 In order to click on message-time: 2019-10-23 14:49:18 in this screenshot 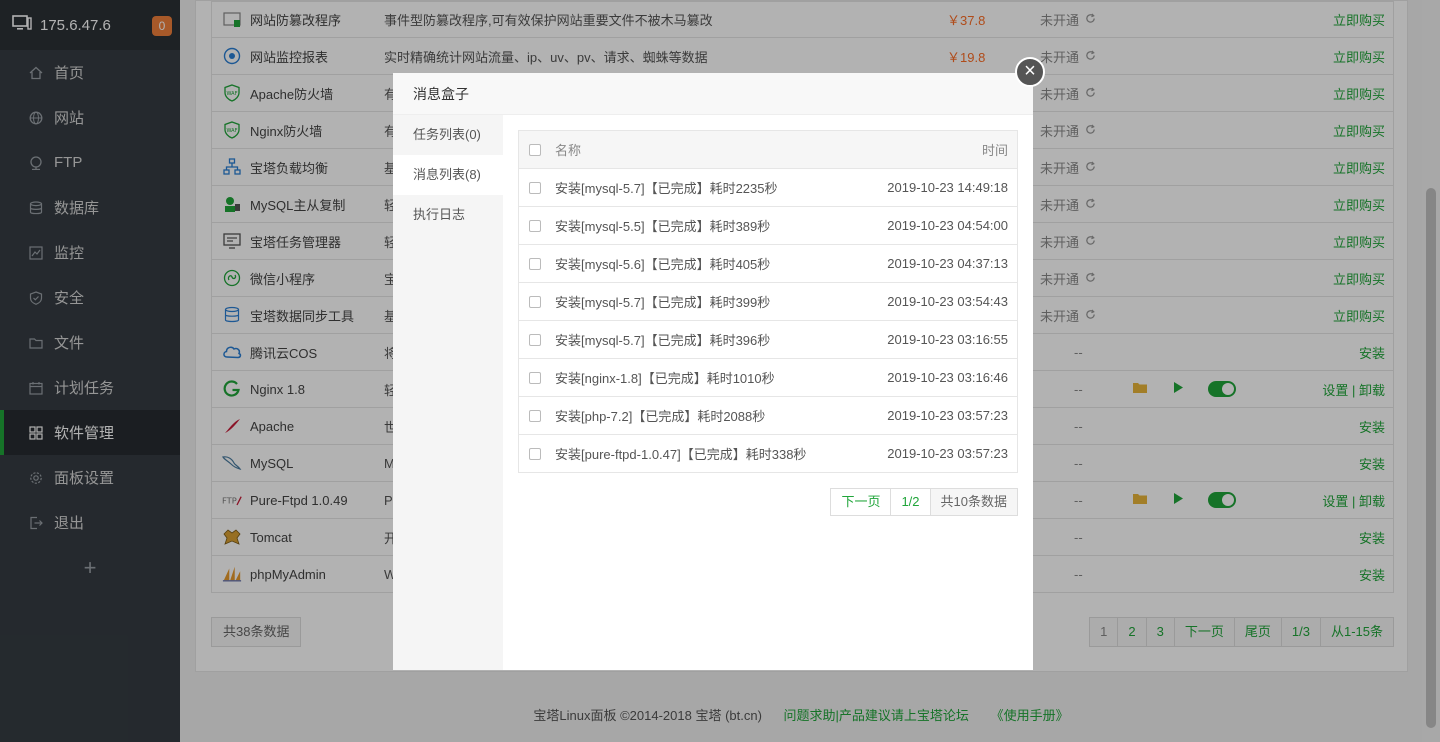, I will do `click(947, 187)`.